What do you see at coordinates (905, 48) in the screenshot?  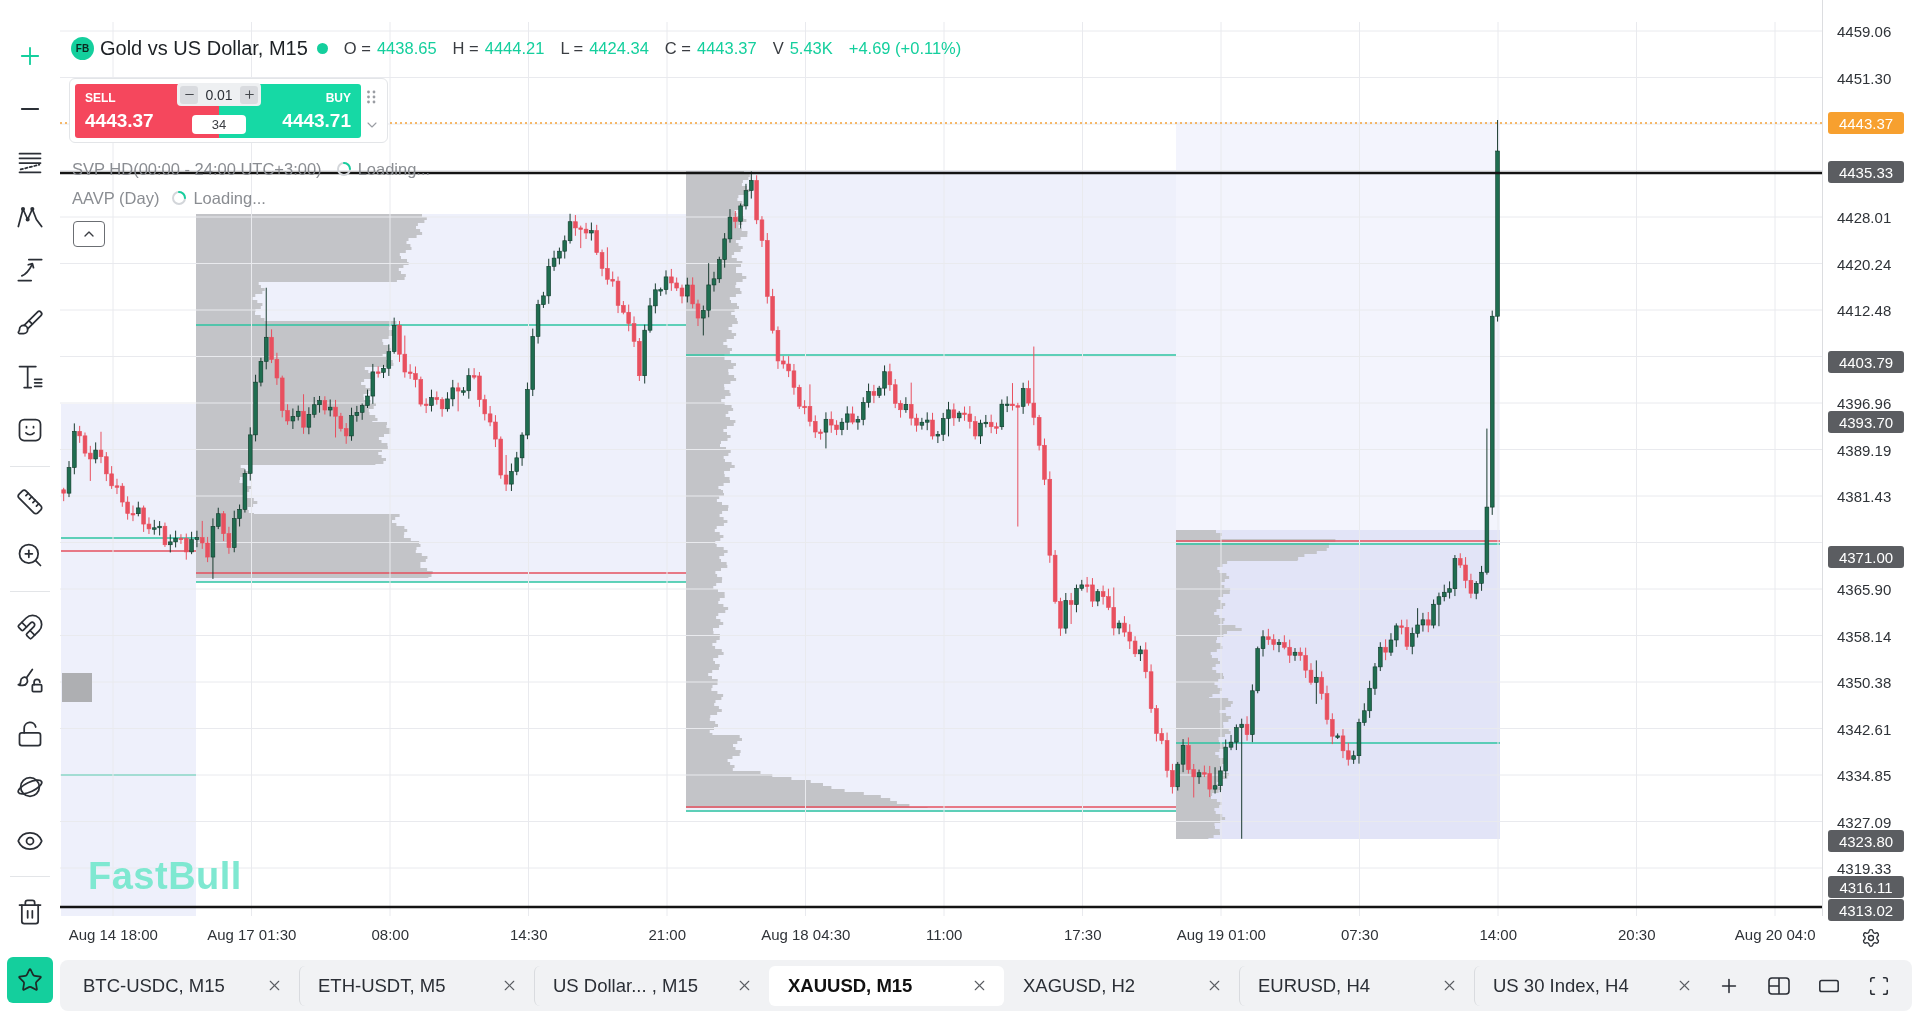 I see `price-change: +4.69 (+0.11%)` at bounding box center [905, 48].